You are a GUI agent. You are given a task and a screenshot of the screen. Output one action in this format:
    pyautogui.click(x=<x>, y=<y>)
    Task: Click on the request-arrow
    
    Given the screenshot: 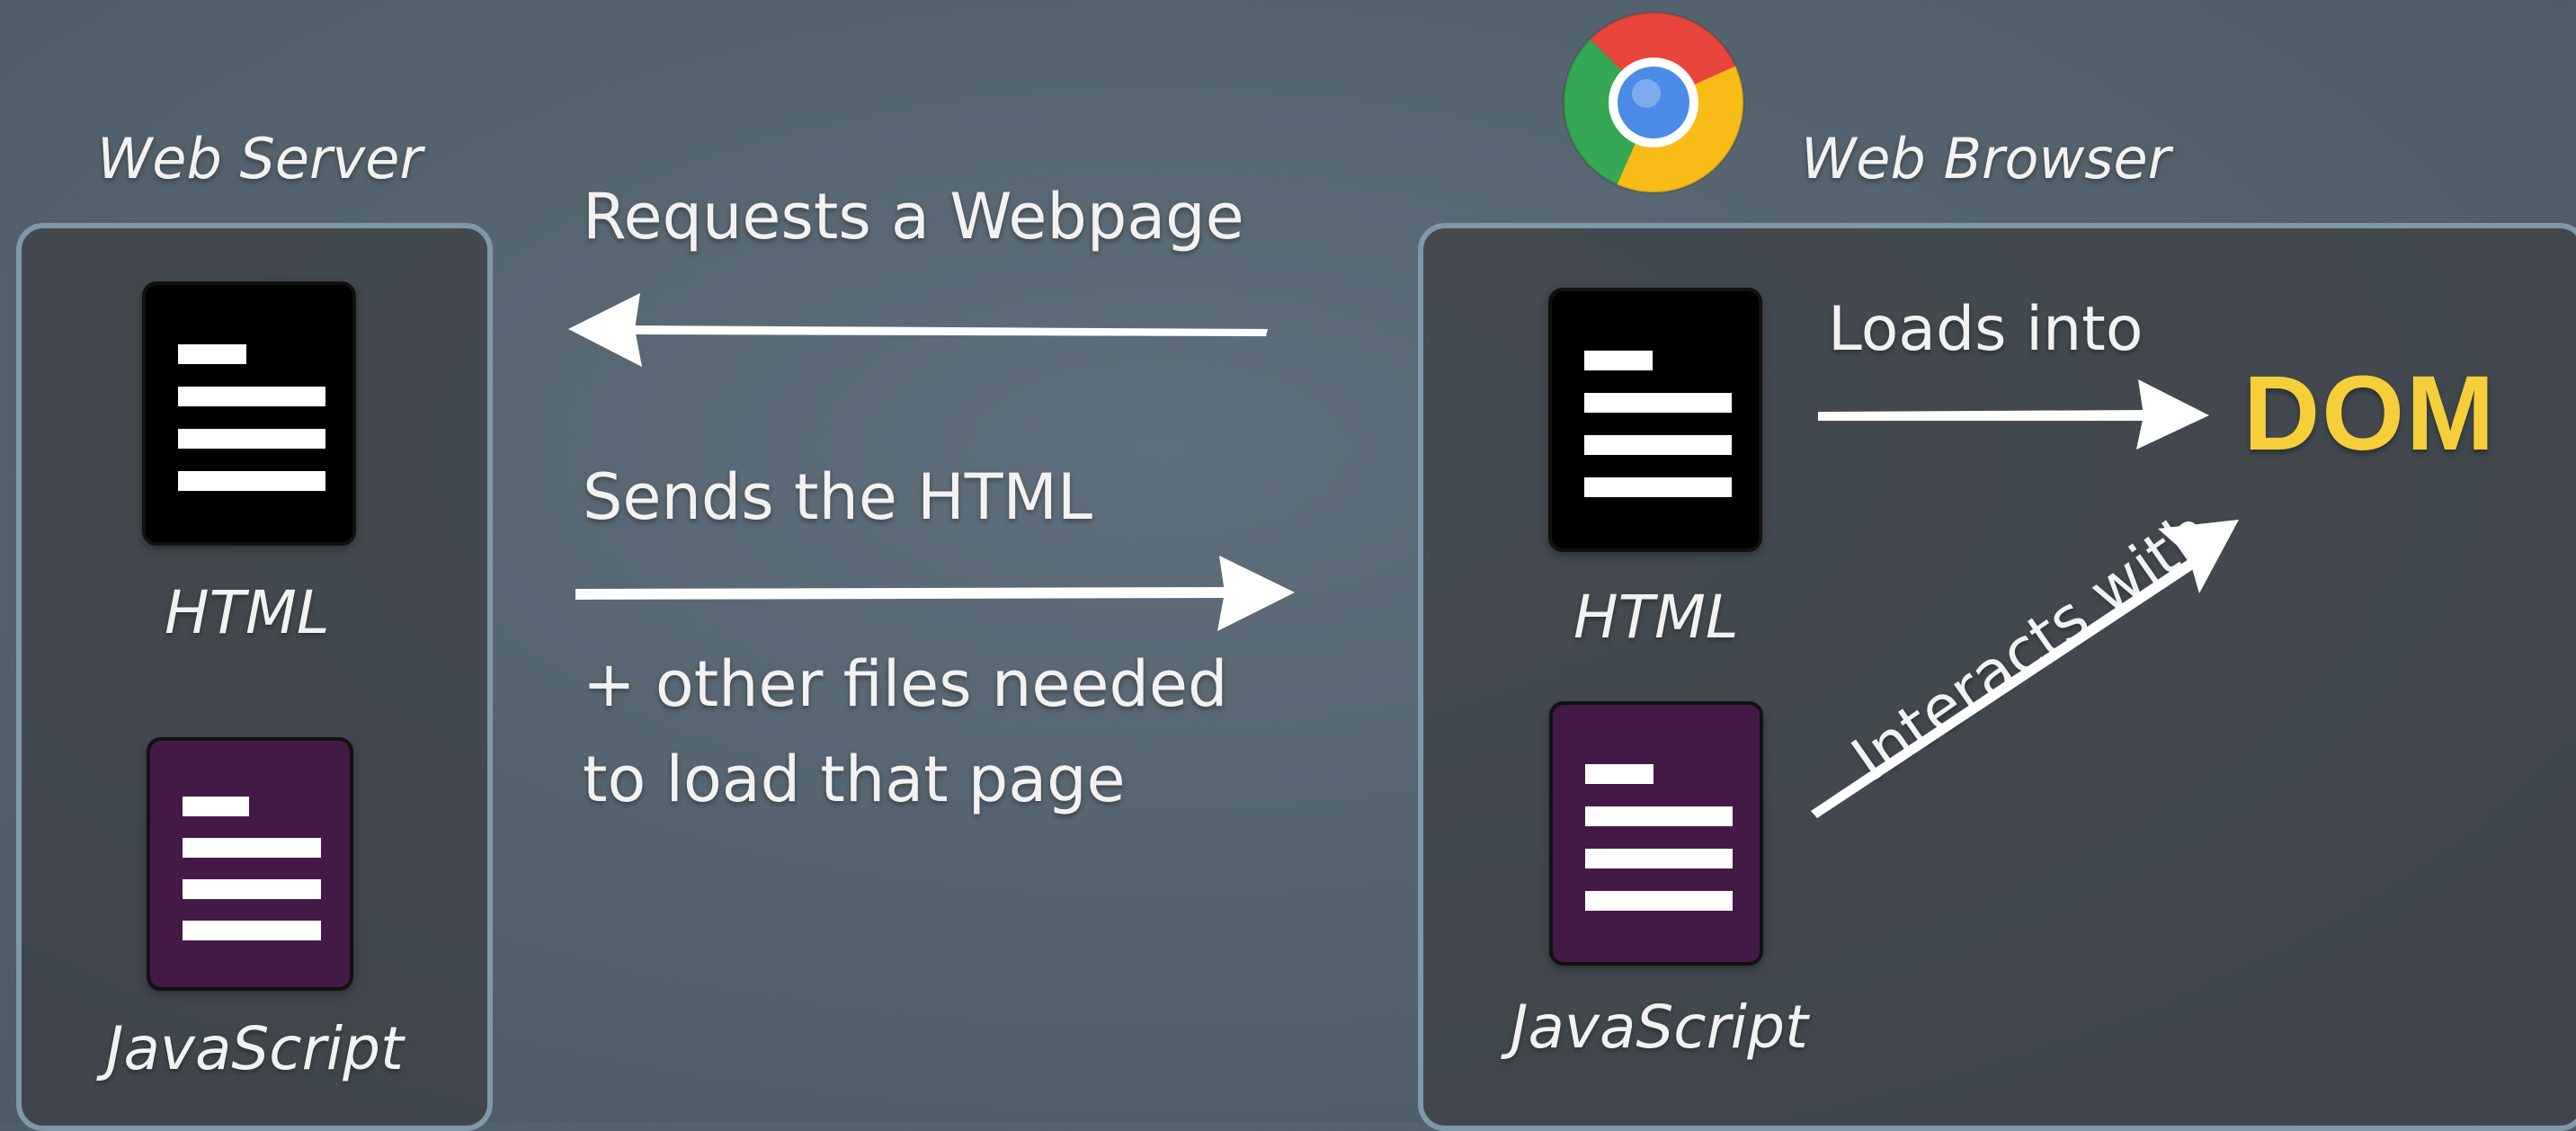 What is the action you would take?
    pyautogui.click(x=918, y=330)
    